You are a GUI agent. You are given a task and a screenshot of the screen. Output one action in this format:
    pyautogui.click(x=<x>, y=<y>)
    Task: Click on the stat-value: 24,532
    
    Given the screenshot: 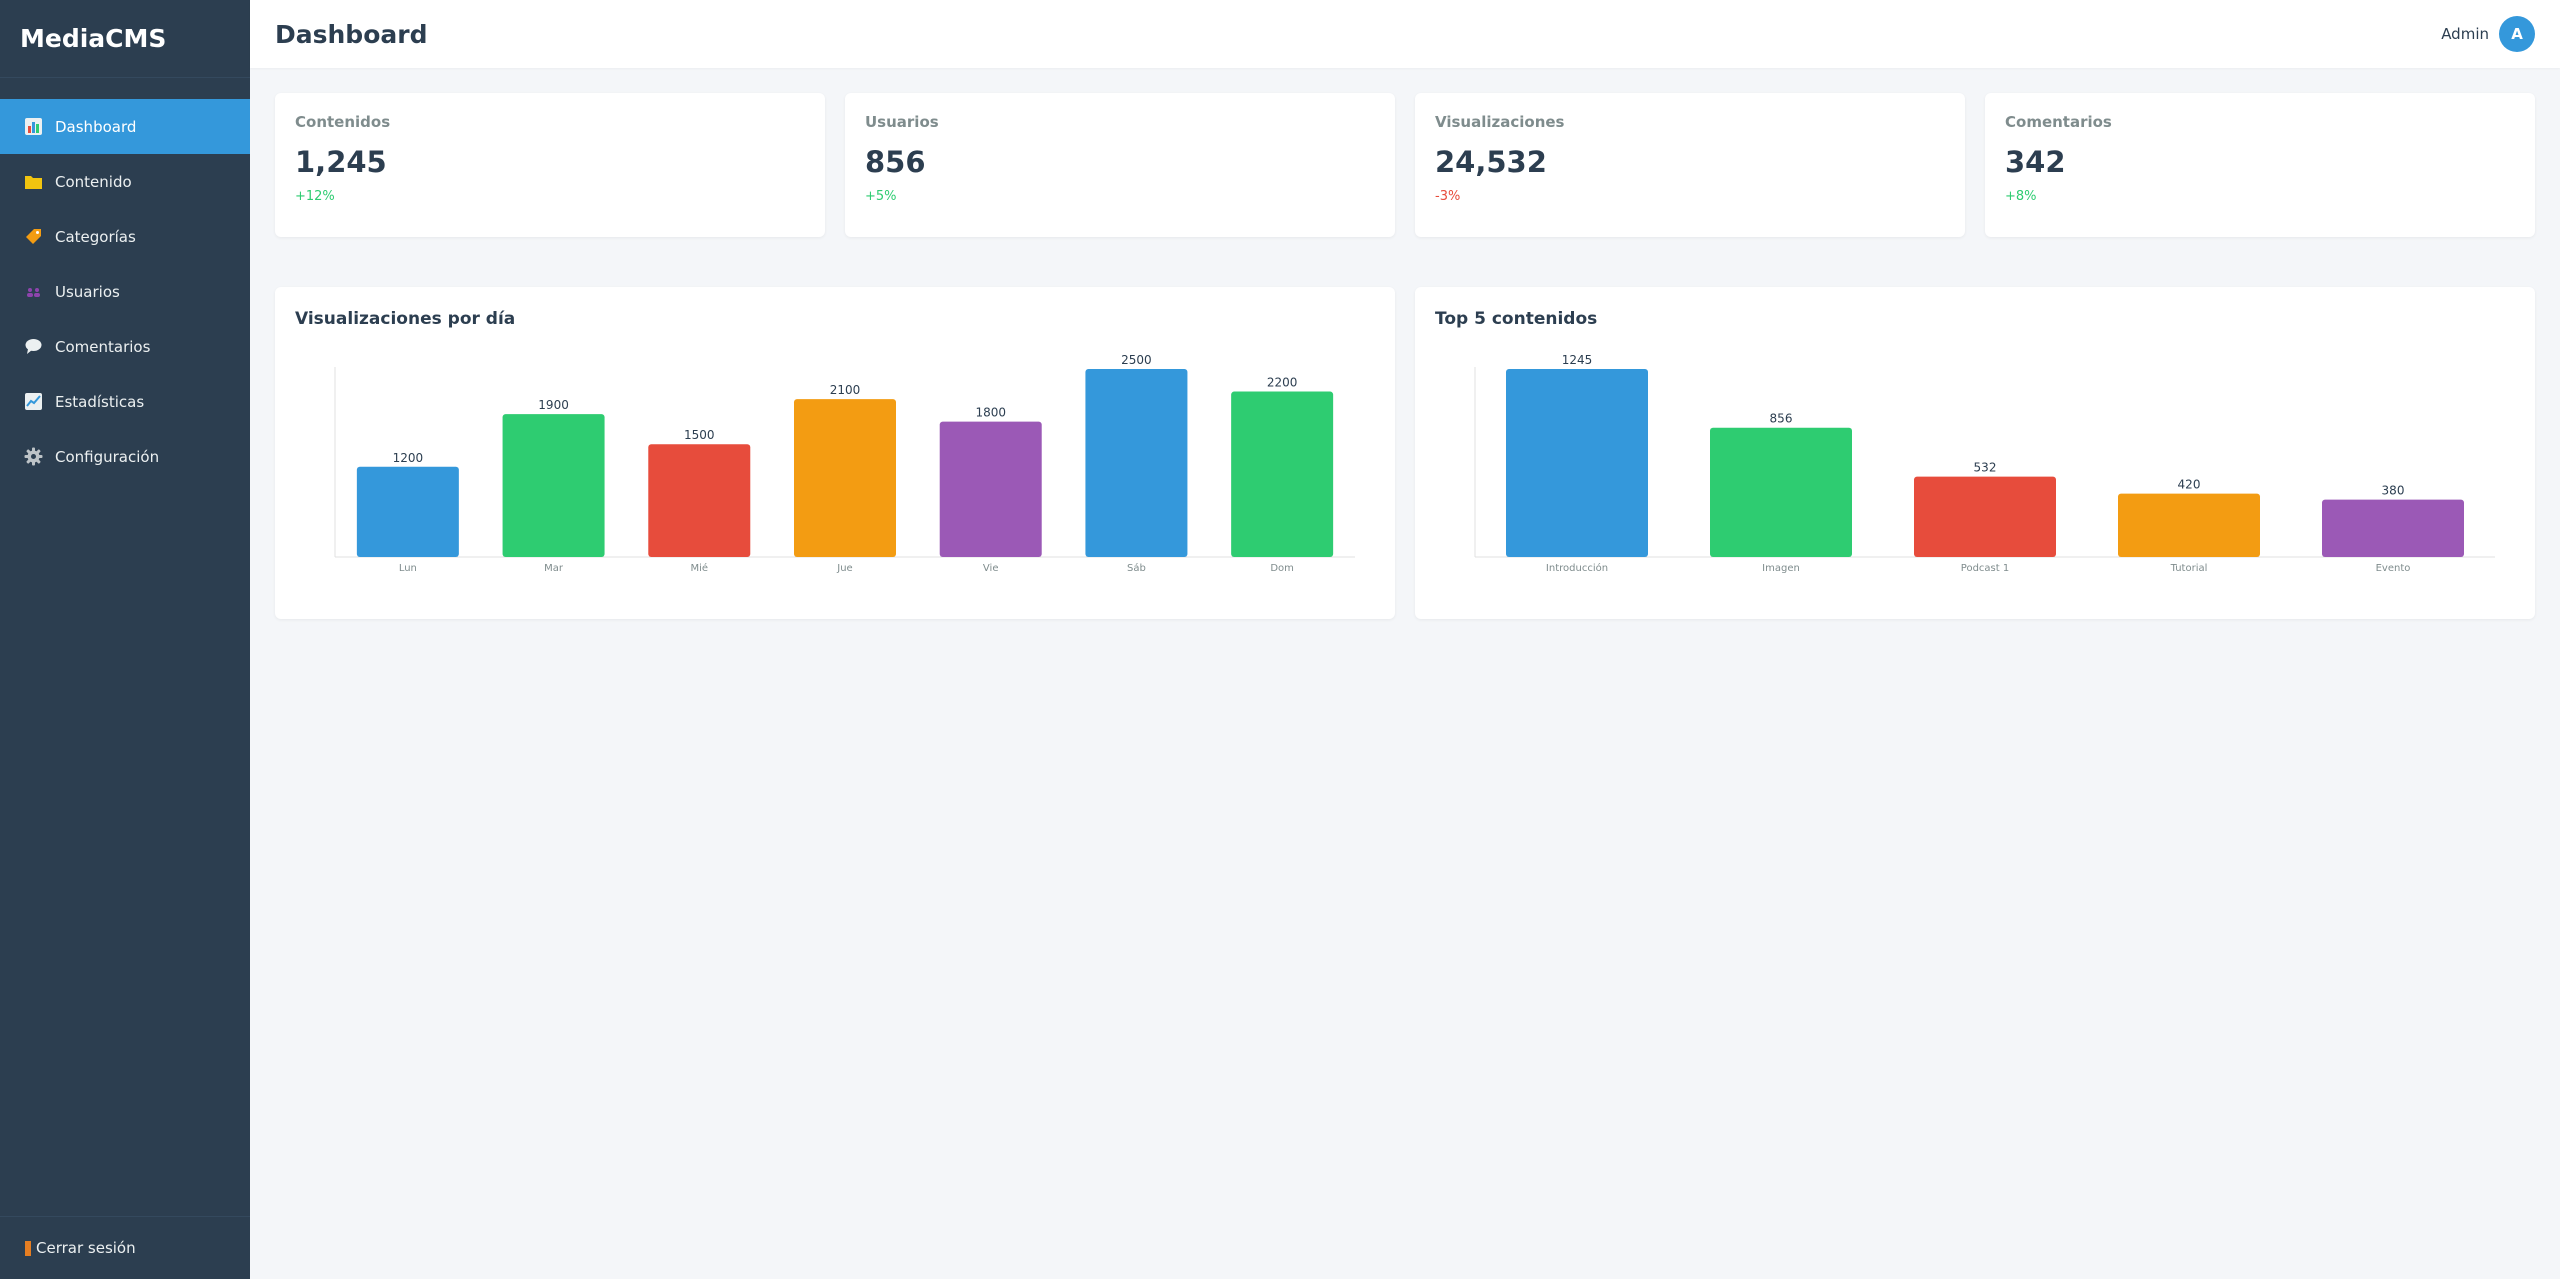 What is the action you would take?
    pyautogui.click(x=1491, y=162)
    